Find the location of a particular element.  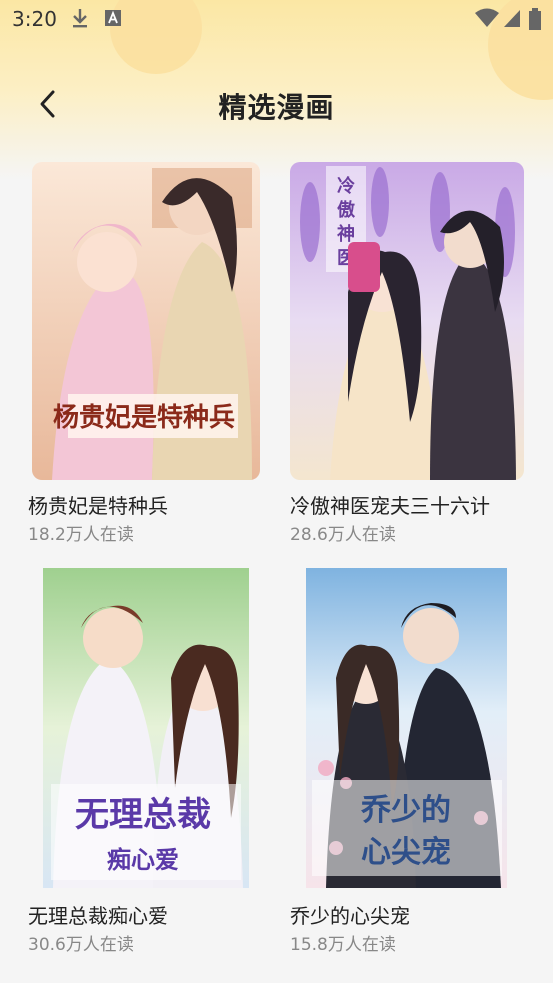

wifi-icon is located at coordinates (487, 18).